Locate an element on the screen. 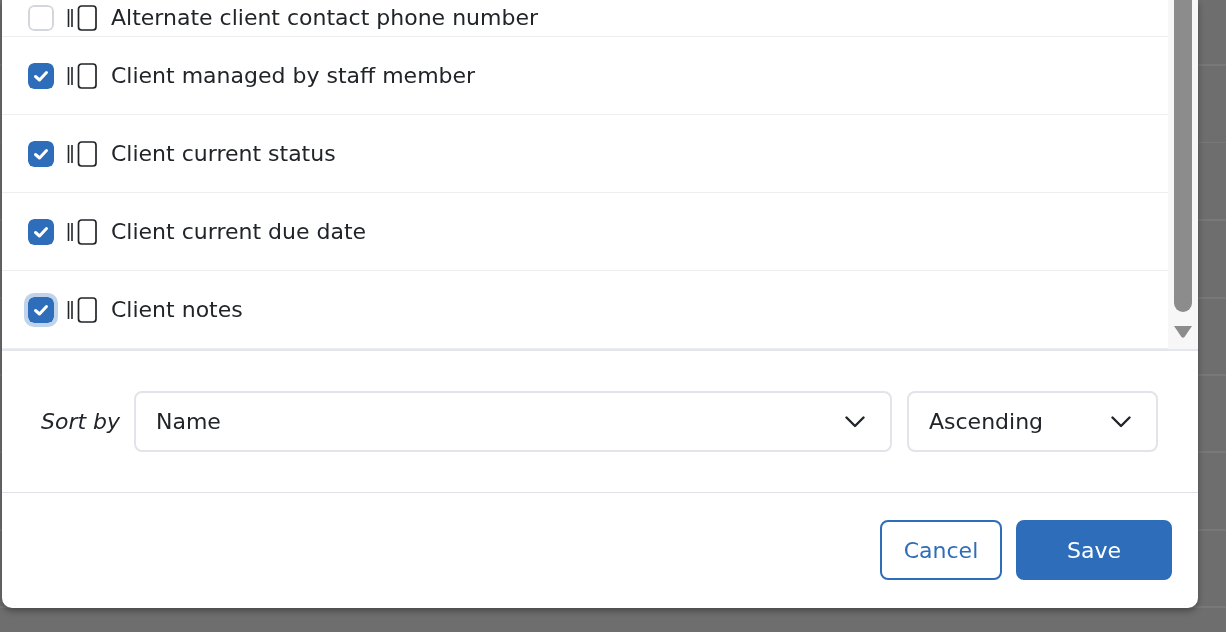 This screenshot has height=632, width=1226. column-label: Client managed by staff member is located at coordinates (293, 75).